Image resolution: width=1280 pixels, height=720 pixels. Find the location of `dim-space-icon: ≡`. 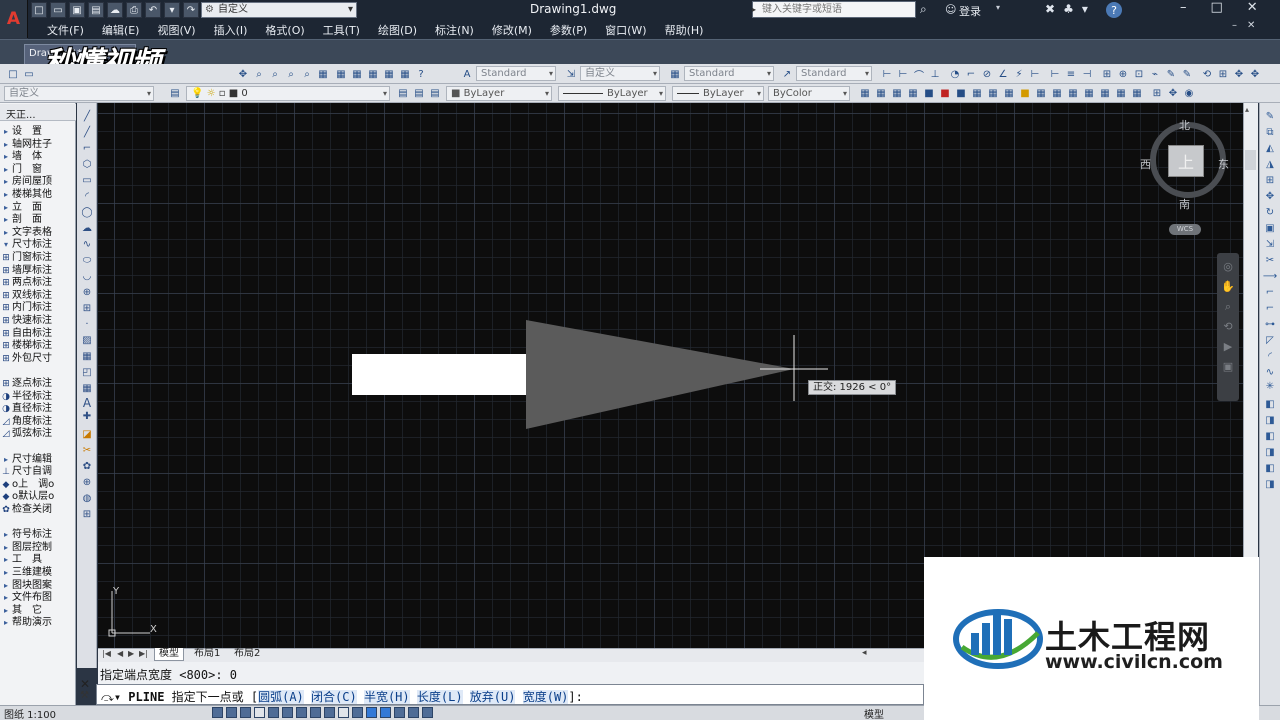

dim-space-icon: ≡ is located at coordinates (1071, 74).